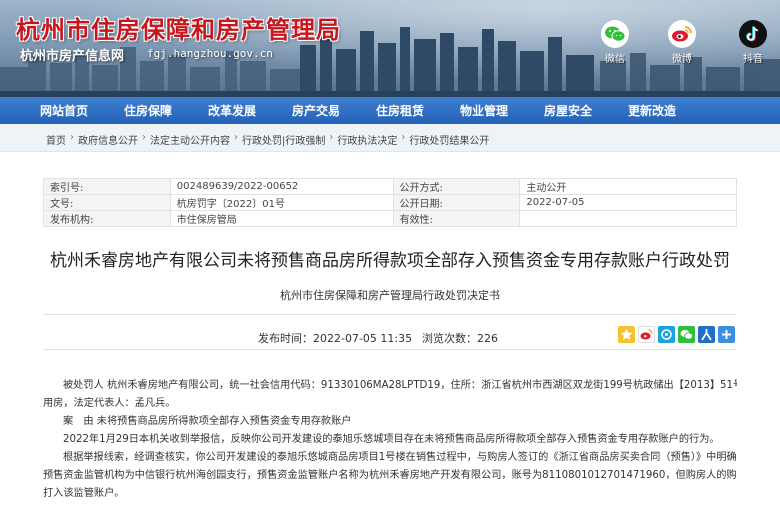  Describe the element at coordinates (400, 110) in the screenshot. I see `nav-item-rental: 住房租赁` at that location.